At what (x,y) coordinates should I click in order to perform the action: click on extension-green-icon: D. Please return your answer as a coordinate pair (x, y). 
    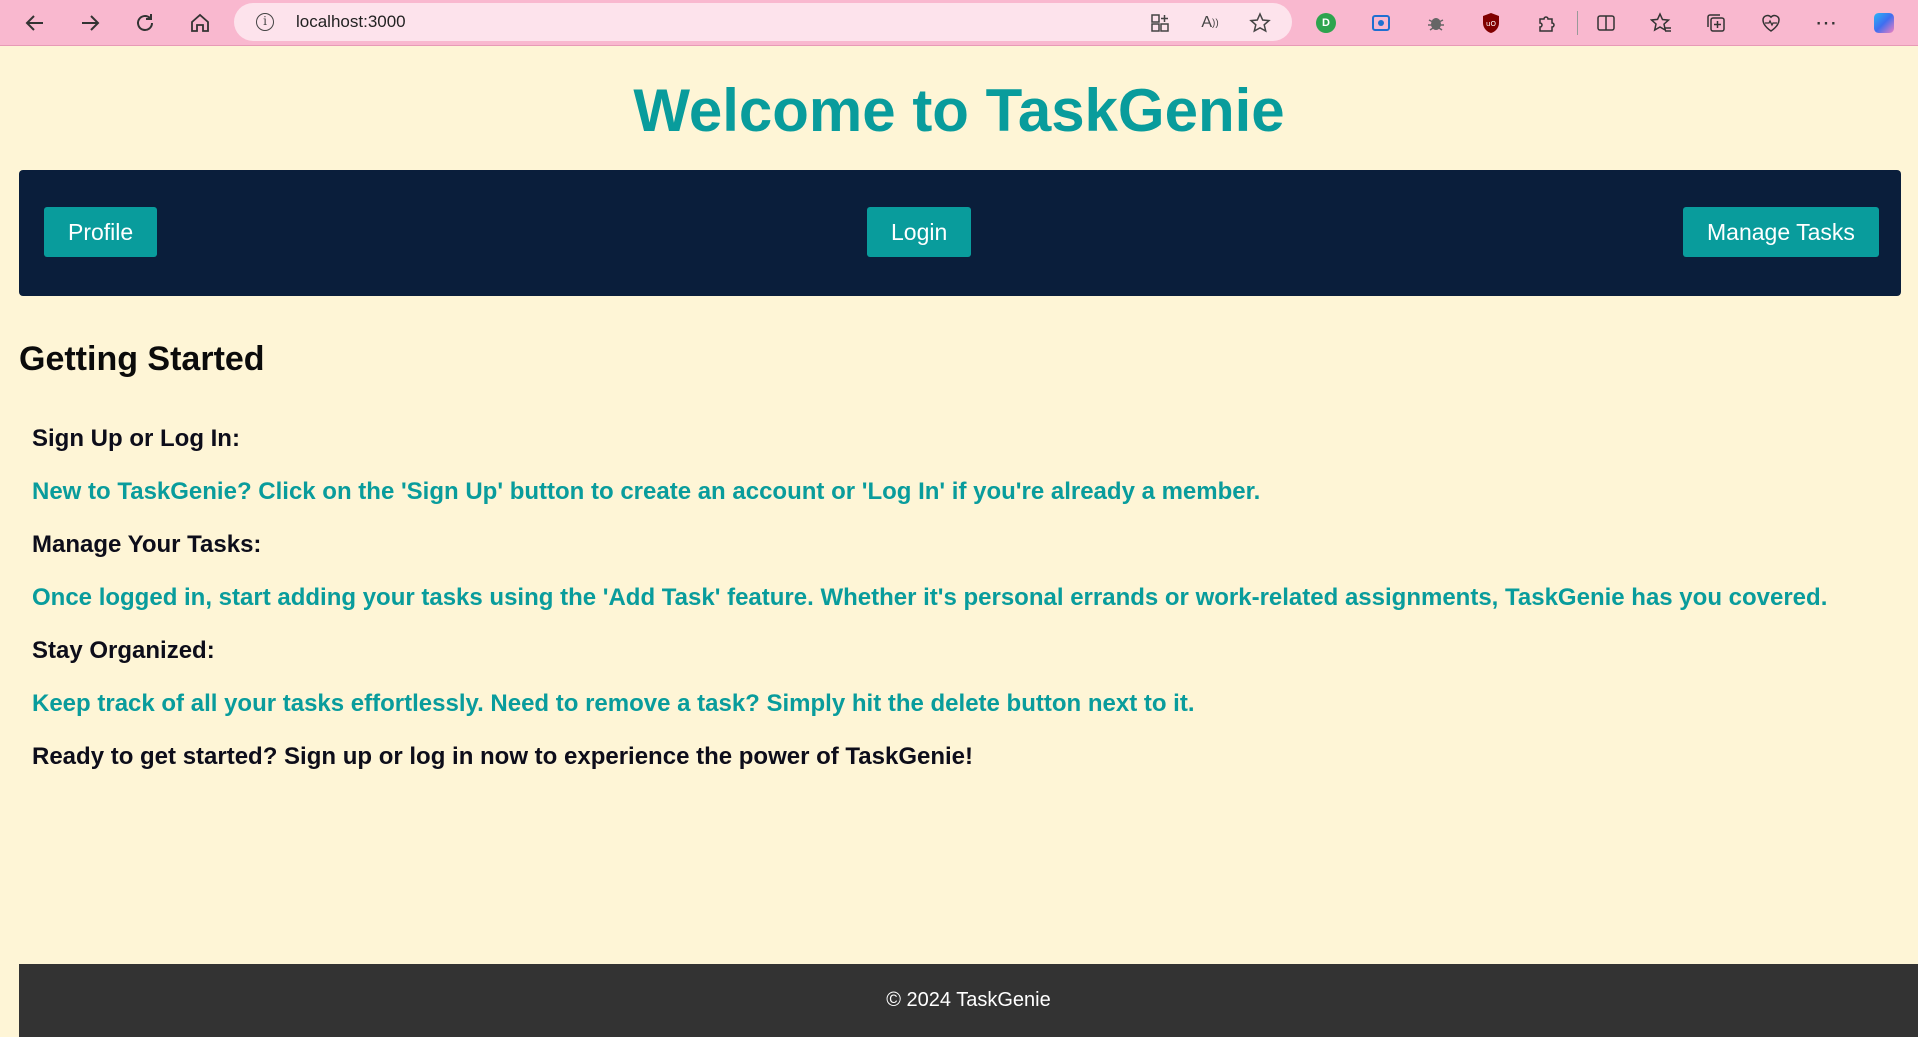
    Looking at the image, I should click on (1326, 23).